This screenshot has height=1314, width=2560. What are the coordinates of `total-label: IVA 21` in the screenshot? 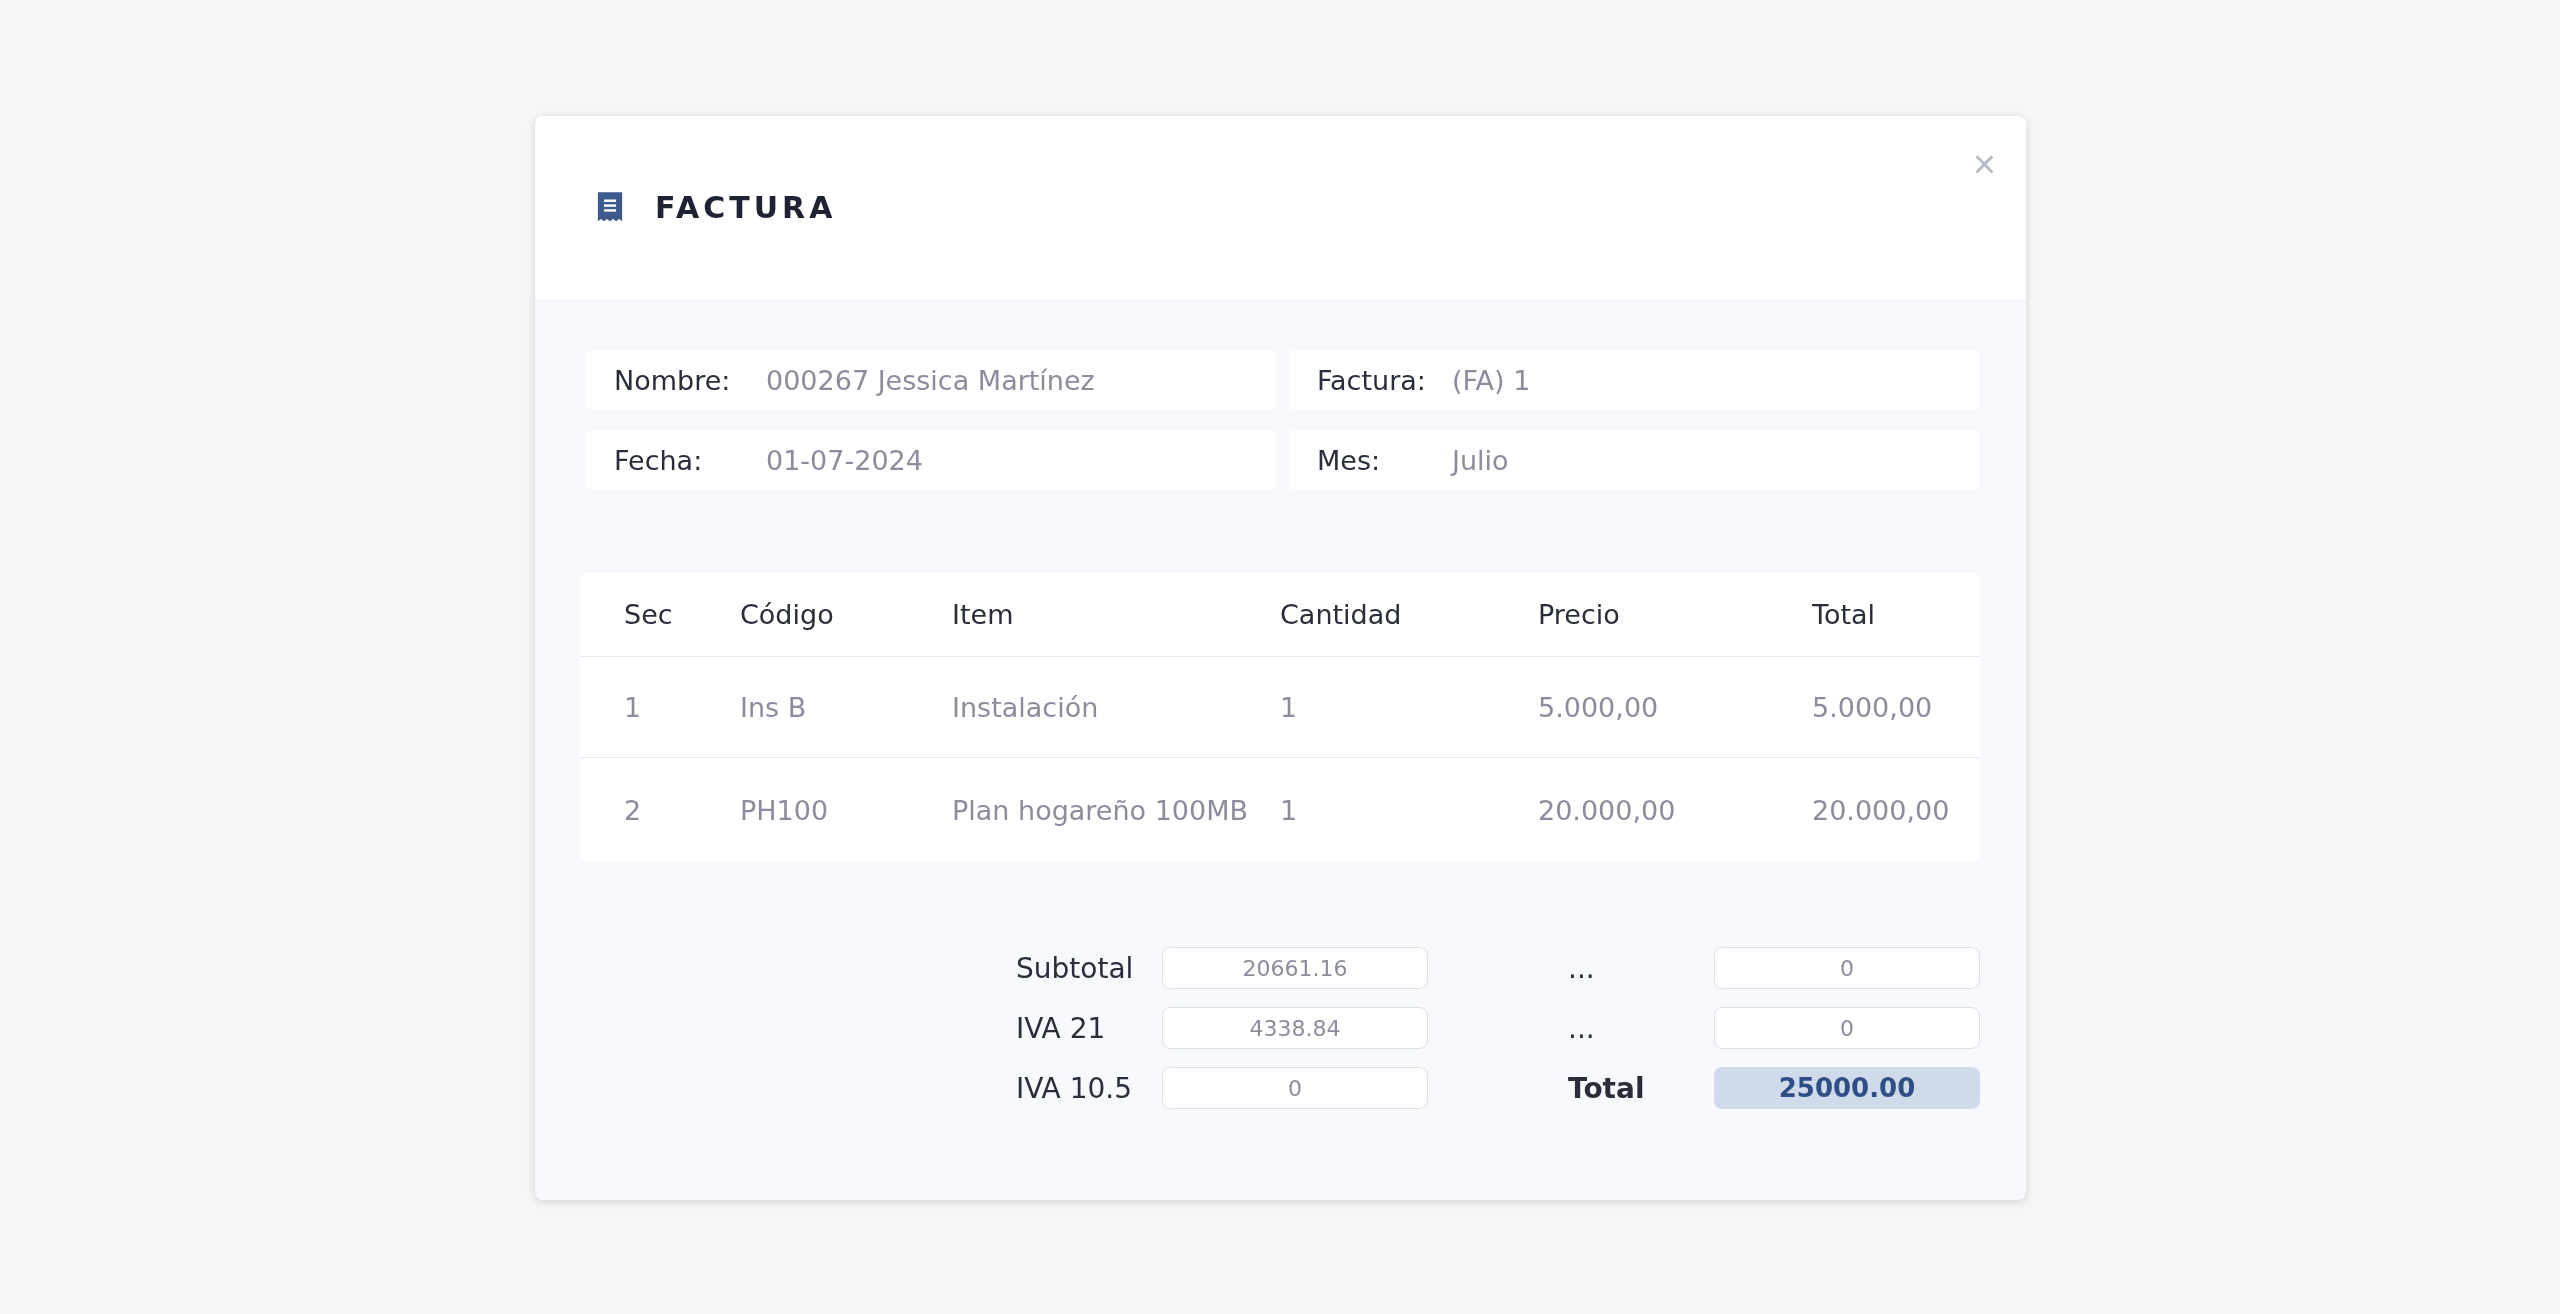 It's located at (1061, 1028).